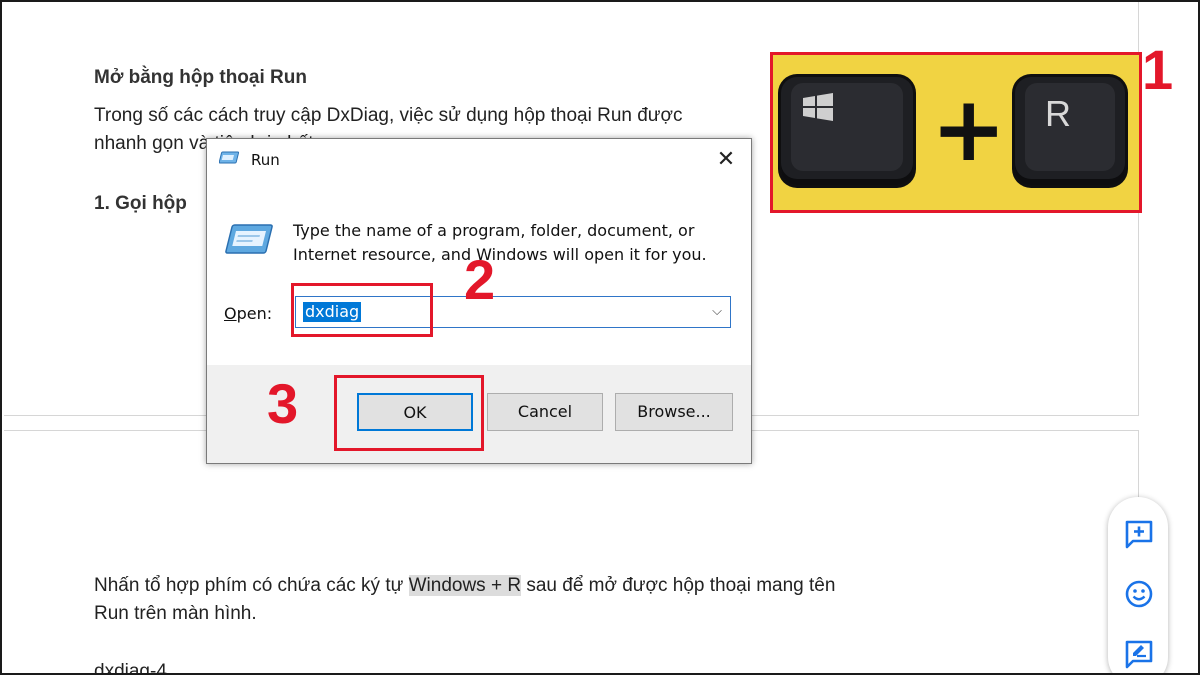 This screenshot has height=675, width=1200. Describe the element at coordinates (409, 413) in the screenshot. I see `step3-highlight-box` at that location.